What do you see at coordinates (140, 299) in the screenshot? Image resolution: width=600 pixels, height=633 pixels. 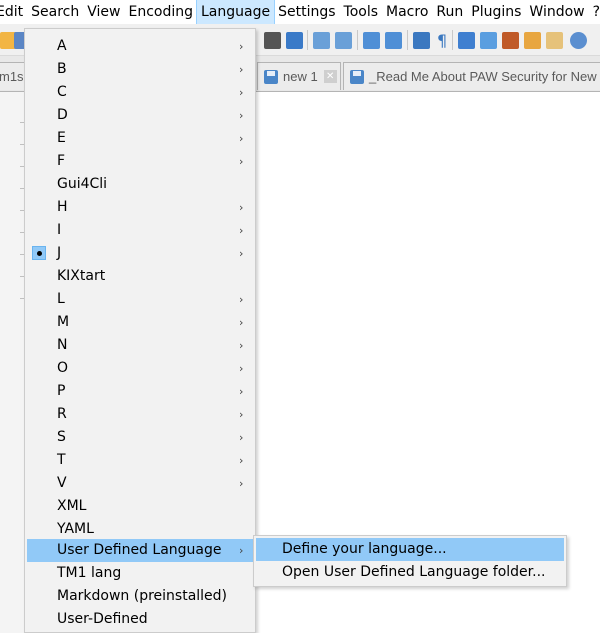 I see `language-item-l: L ›` at bounding box center [140, 299].